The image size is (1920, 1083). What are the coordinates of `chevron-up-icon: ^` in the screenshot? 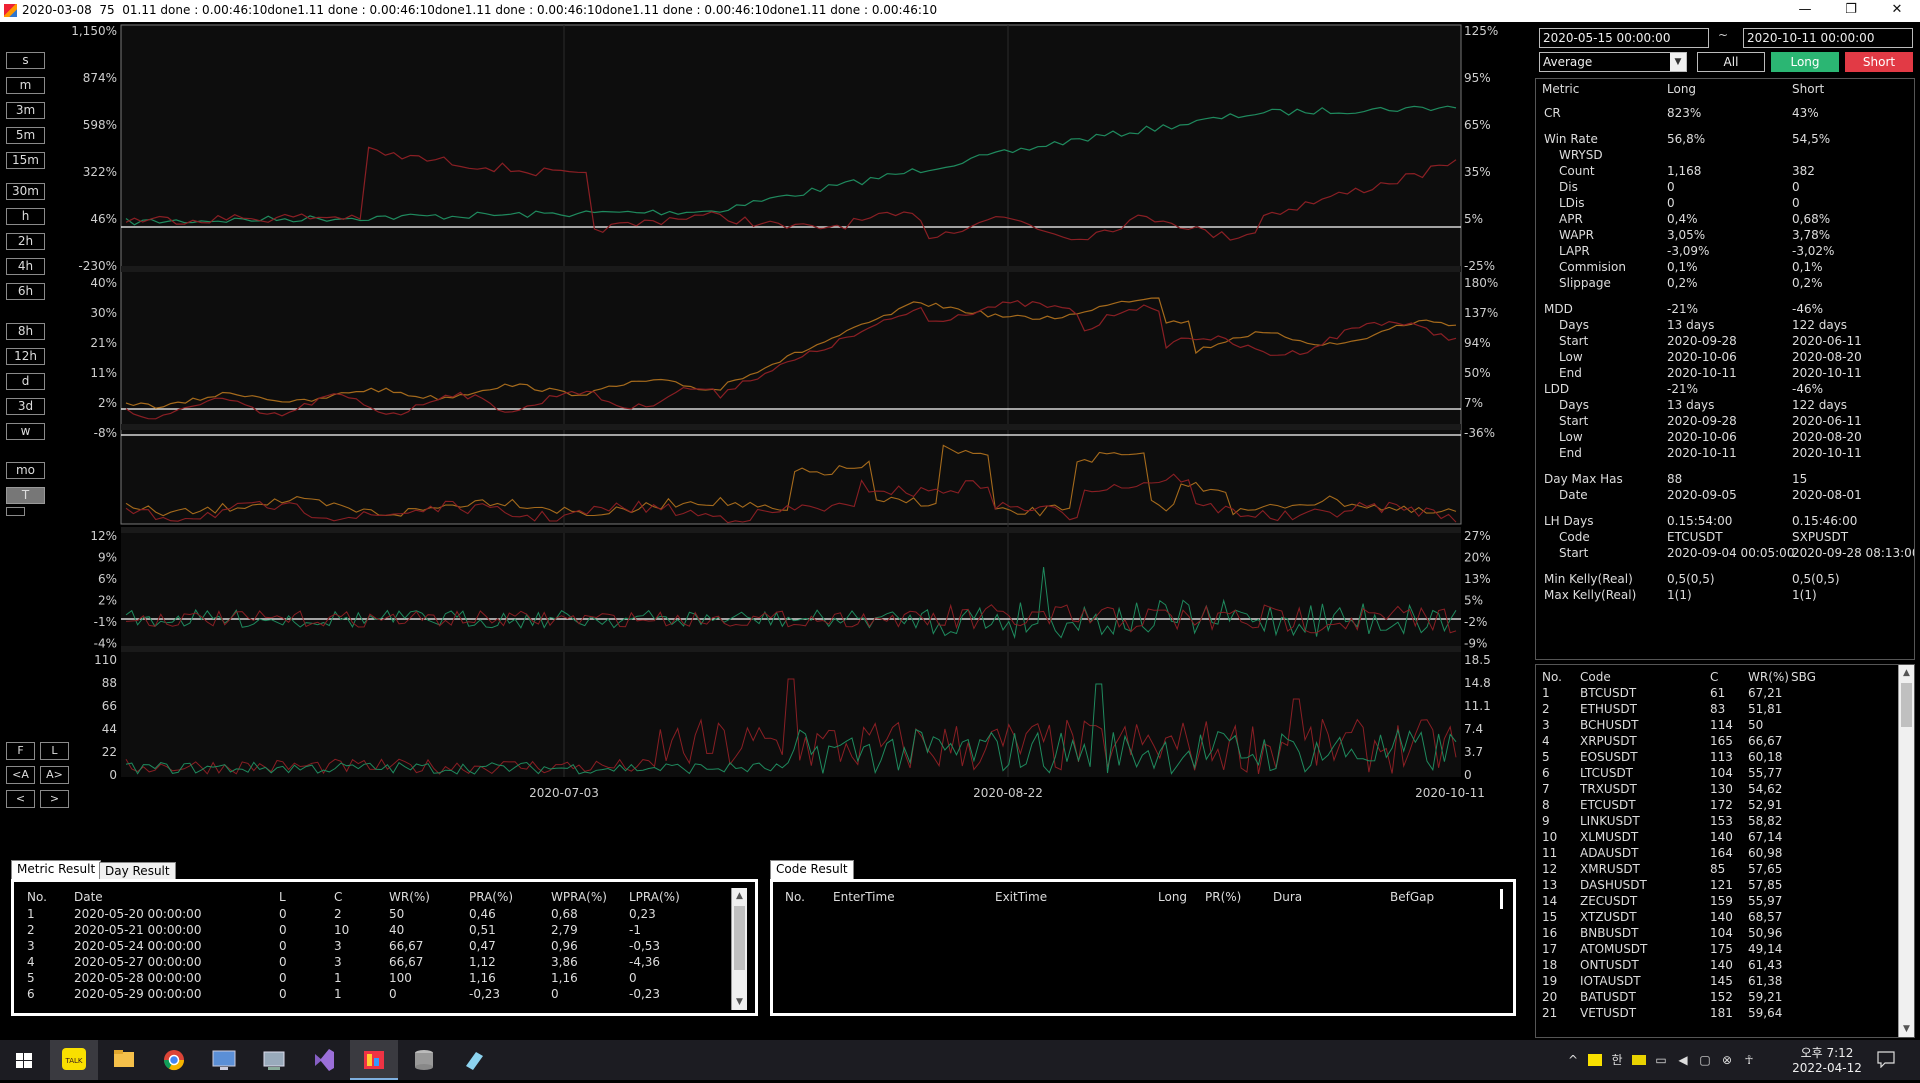 It's located at (1573, 1060).